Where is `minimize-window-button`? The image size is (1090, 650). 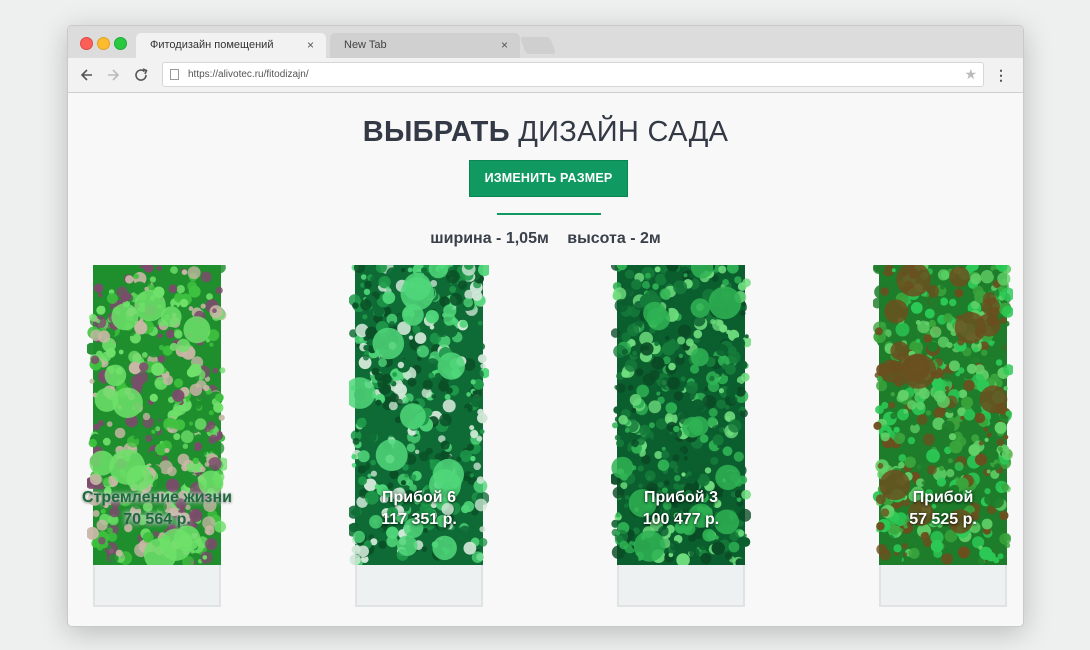
minimize-window-button is located at coordinates (103, 43).